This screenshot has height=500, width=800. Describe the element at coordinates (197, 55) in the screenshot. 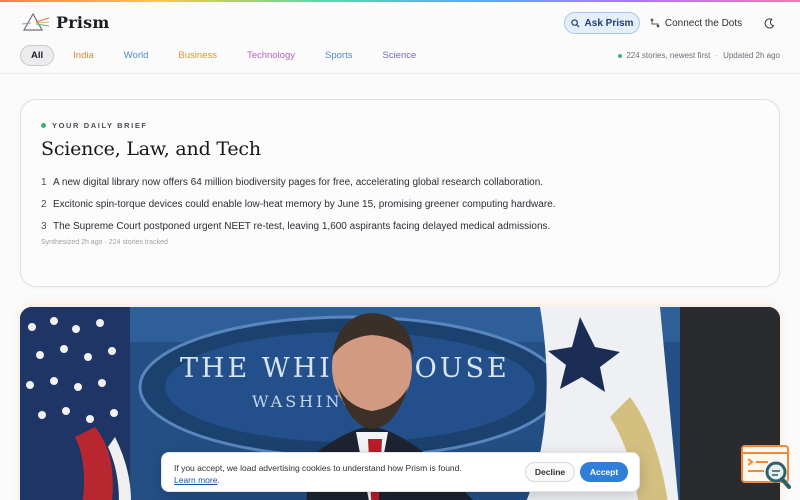

I see `tab-business: Business` at that location.